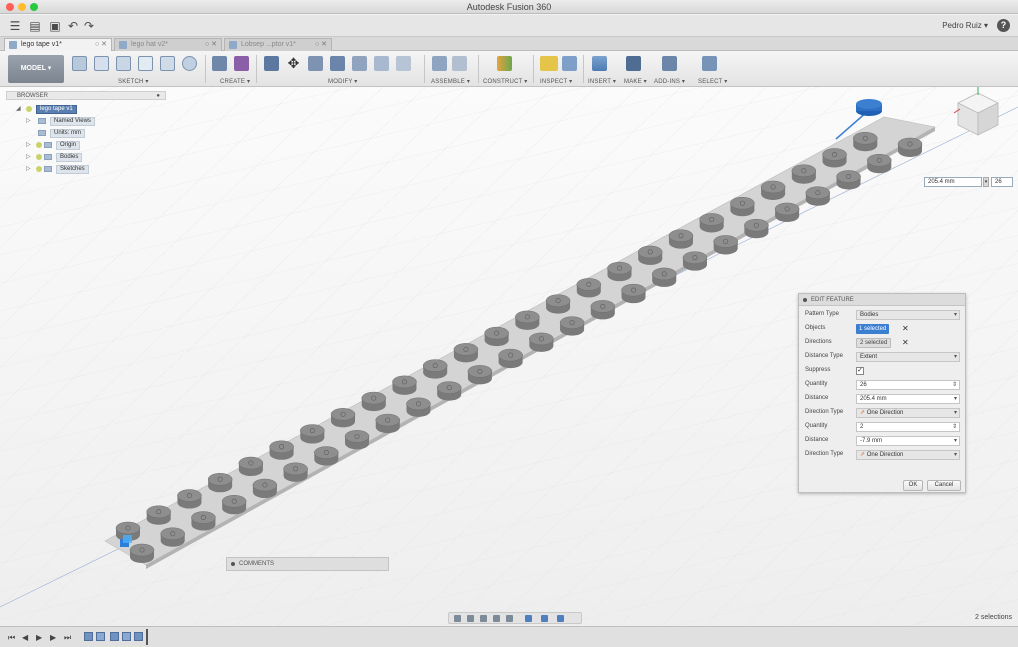  I want to click on browser-item-bodies: ▷ Bodies, so click(86, 157).